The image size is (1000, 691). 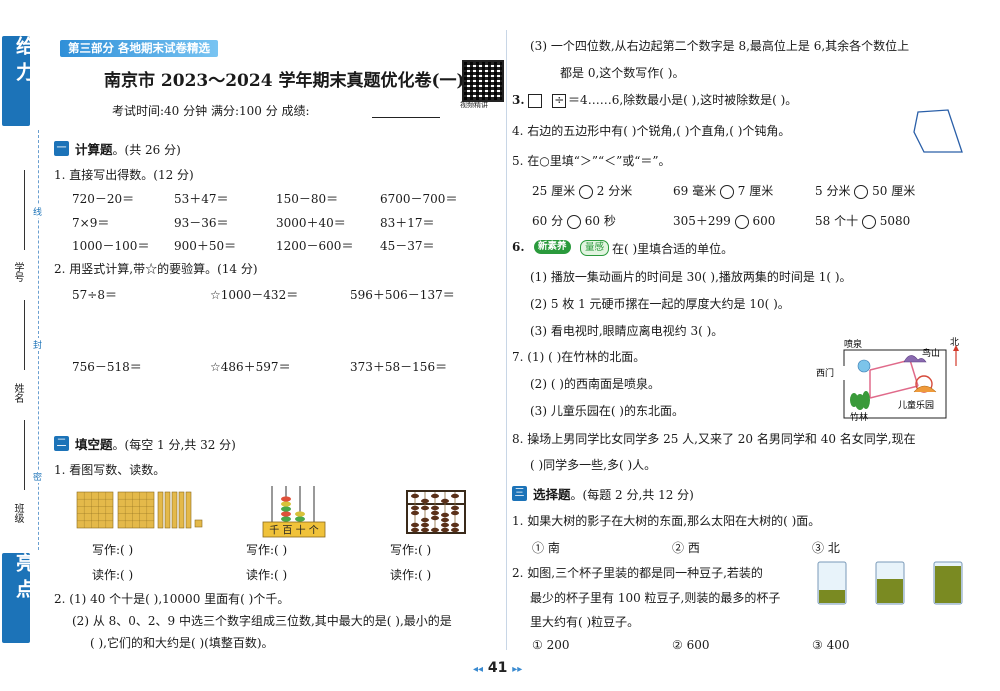 What do you see at coordinates (211, 111) in the screenshot?
I see `exam-meta: 考试时间:40 分钟 满分:100 分 成绩:` at bounding box center [211, 111].